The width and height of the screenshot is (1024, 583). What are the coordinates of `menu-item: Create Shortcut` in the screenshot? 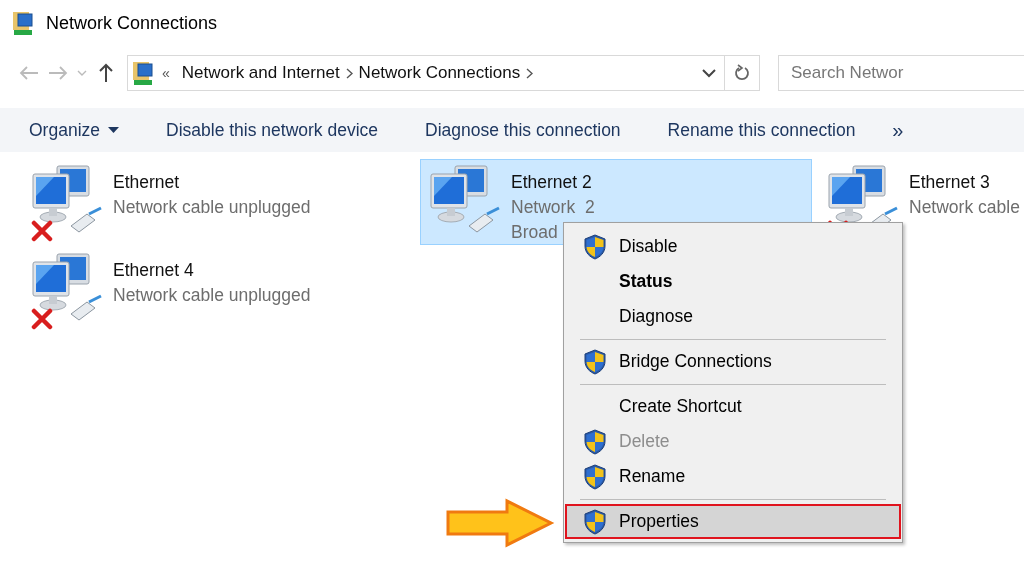 It's located at (733, 406).